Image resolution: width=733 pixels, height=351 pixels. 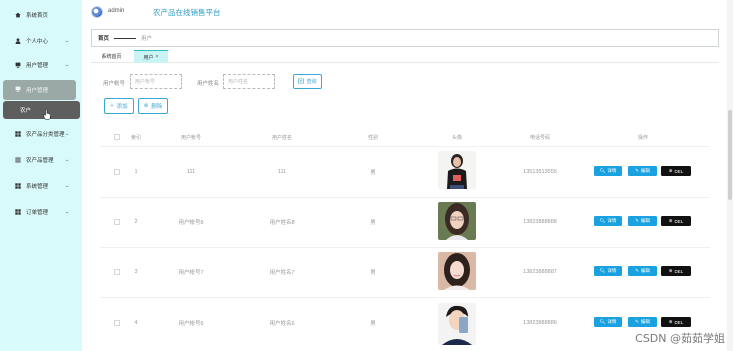 What do you see at coordinates (136, 323) in the screenshot?
I see `cell-index: 4` at bounding box center [136, 323].